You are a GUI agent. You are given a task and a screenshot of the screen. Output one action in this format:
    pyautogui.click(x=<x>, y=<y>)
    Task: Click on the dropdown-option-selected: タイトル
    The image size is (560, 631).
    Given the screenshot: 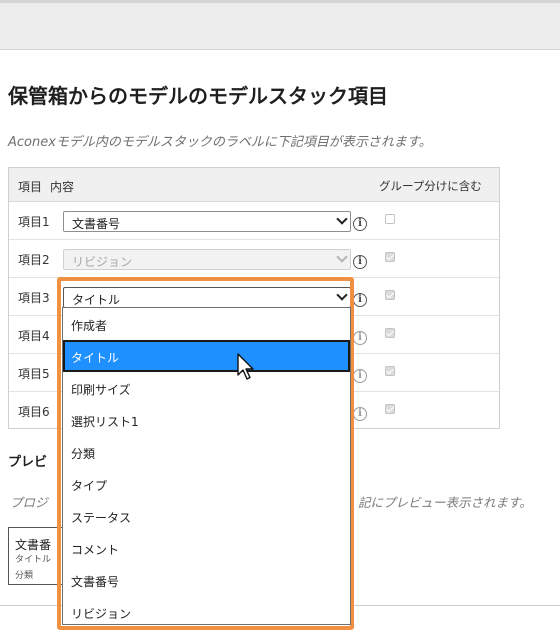 What is the action you would take?
    pyautogui.click(x=206, y=356)
    